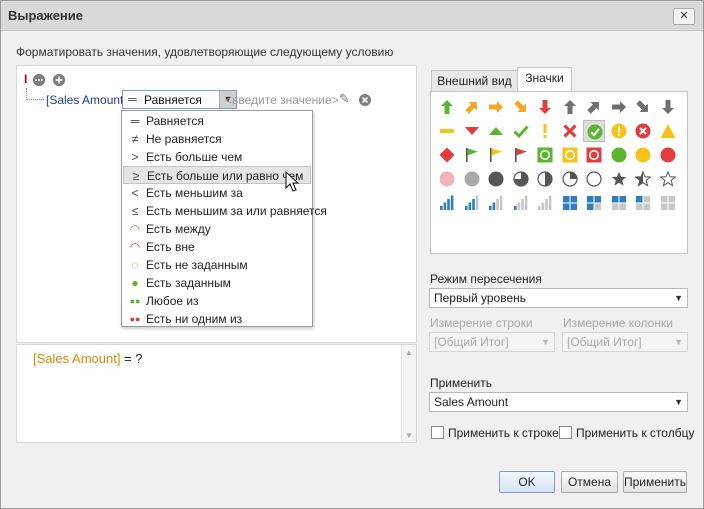 The width and height of the screenshot is (704, 509). I want to click on signal-2-icon, so click(496, 203).